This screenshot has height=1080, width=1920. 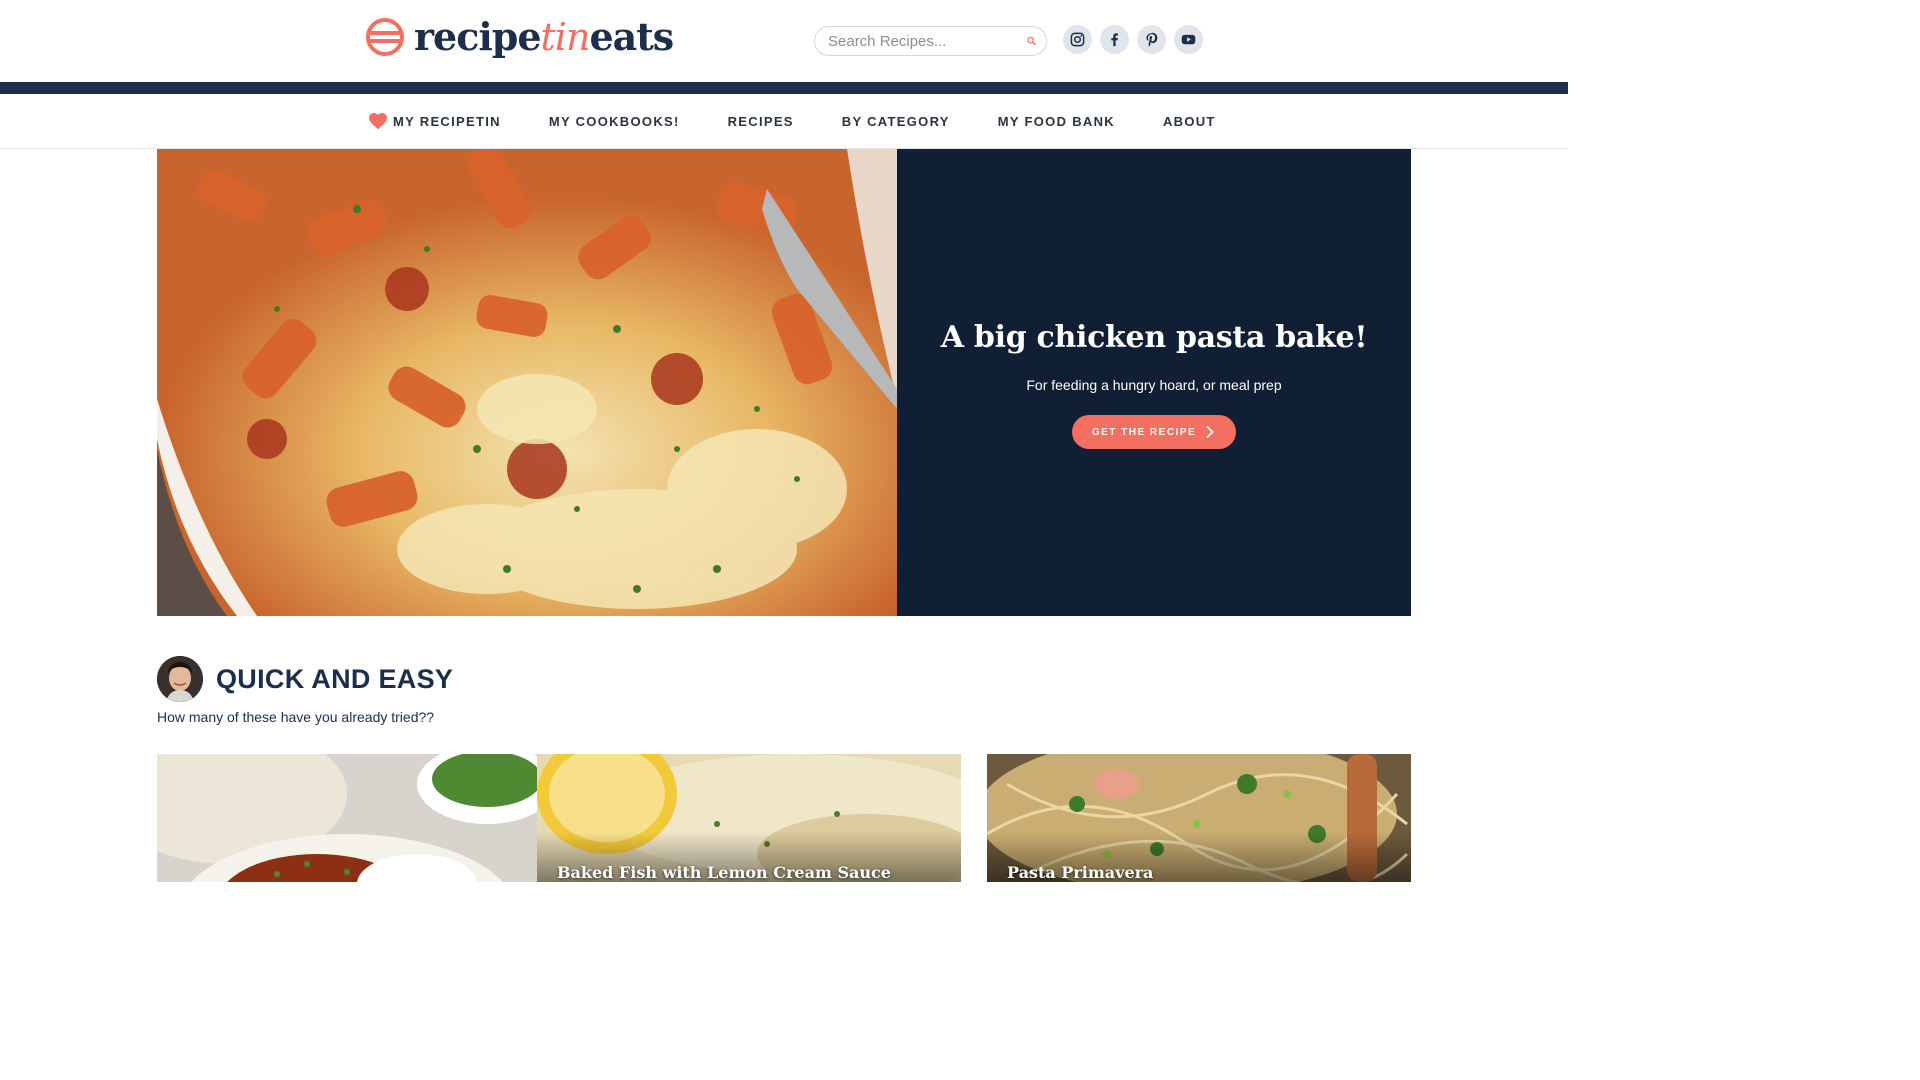 What do you see at coordinates (335, 678) in the screenshot?
I see `section-title: QUICK AND EASY` at bounding box center [335, 678].